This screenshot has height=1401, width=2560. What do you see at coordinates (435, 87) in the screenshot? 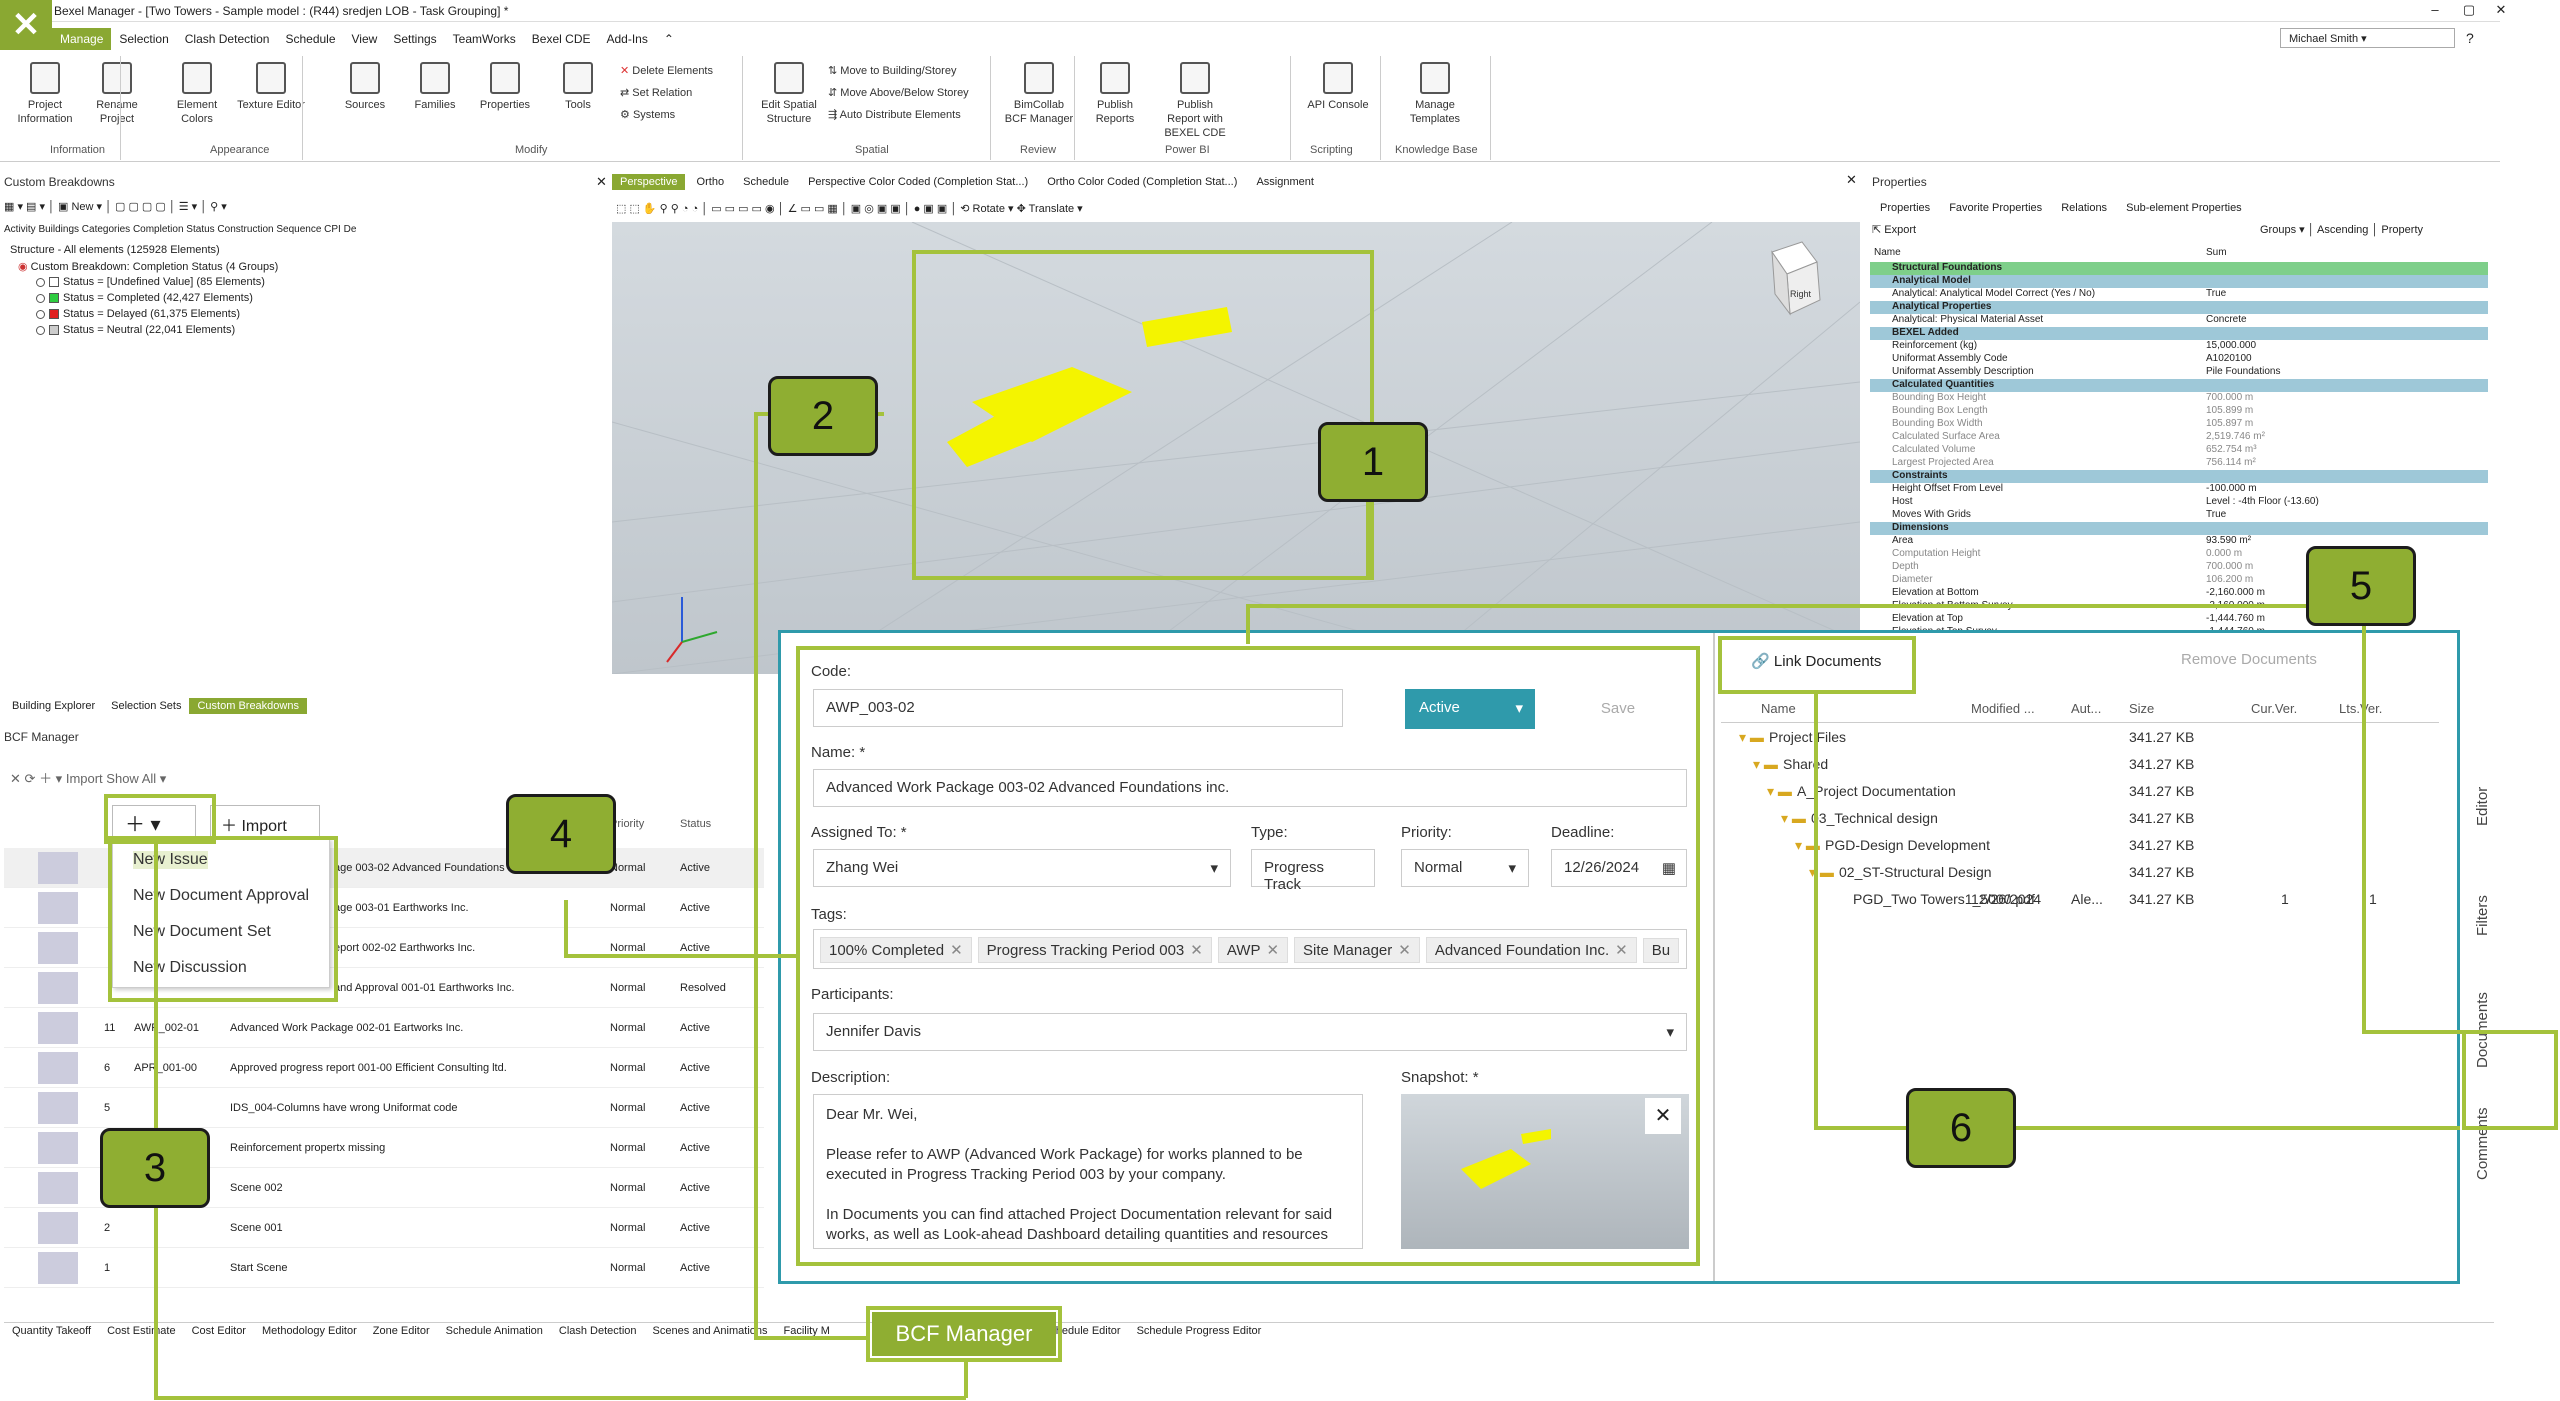
I see `ribbon-button: Families` at bounding box center [435, 87].